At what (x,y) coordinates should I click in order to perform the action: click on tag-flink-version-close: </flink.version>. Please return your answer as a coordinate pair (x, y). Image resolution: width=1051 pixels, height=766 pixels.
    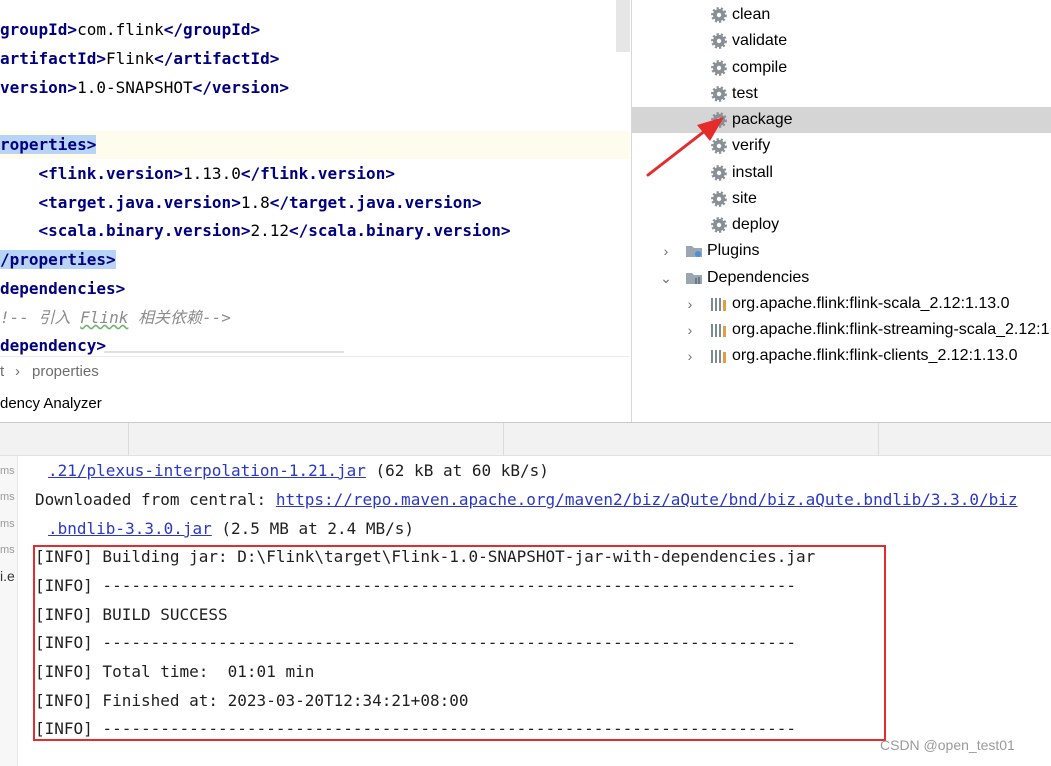
    Looking at the image, I should click on (317, 173).